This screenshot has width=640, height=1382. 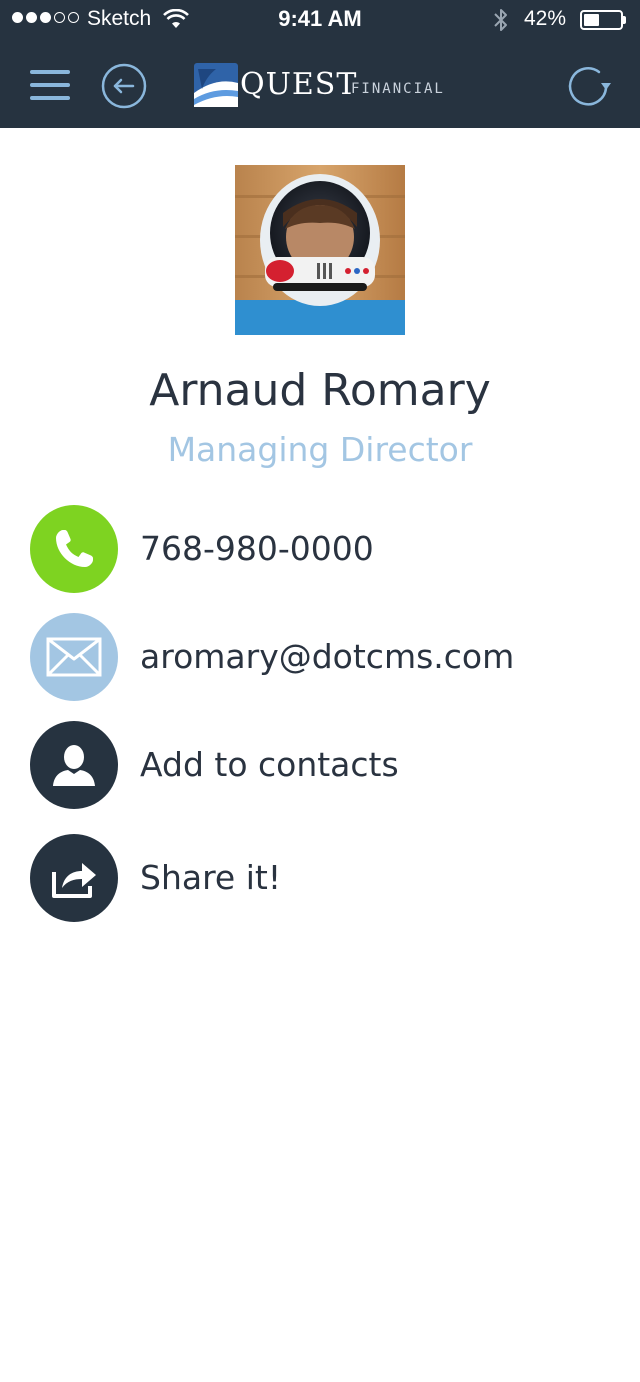 What do you see at coordinates (320, 20) in the screenshot?
I see `status-bar: Sketch 9:41 AM 42%` at bounding box center [320, 20].